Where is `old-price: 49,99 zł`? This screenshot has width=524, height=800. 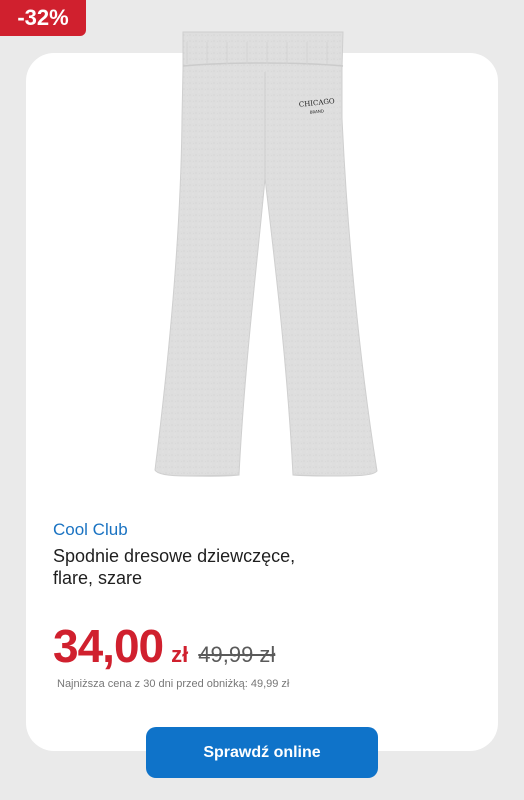 old-price: 49,99 zł is located at coordinates (237, 654).